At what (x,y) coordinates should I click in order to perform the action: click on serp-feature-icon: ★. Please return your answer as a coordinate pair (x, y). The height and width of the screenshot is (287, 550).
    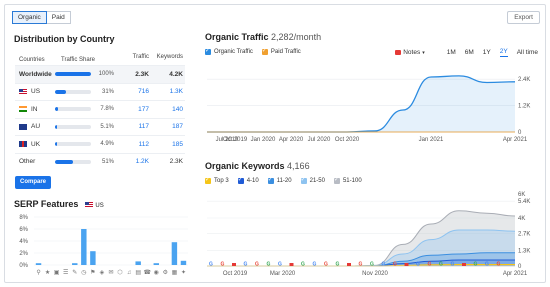
    Looking at the image, I should click on (47, 272).